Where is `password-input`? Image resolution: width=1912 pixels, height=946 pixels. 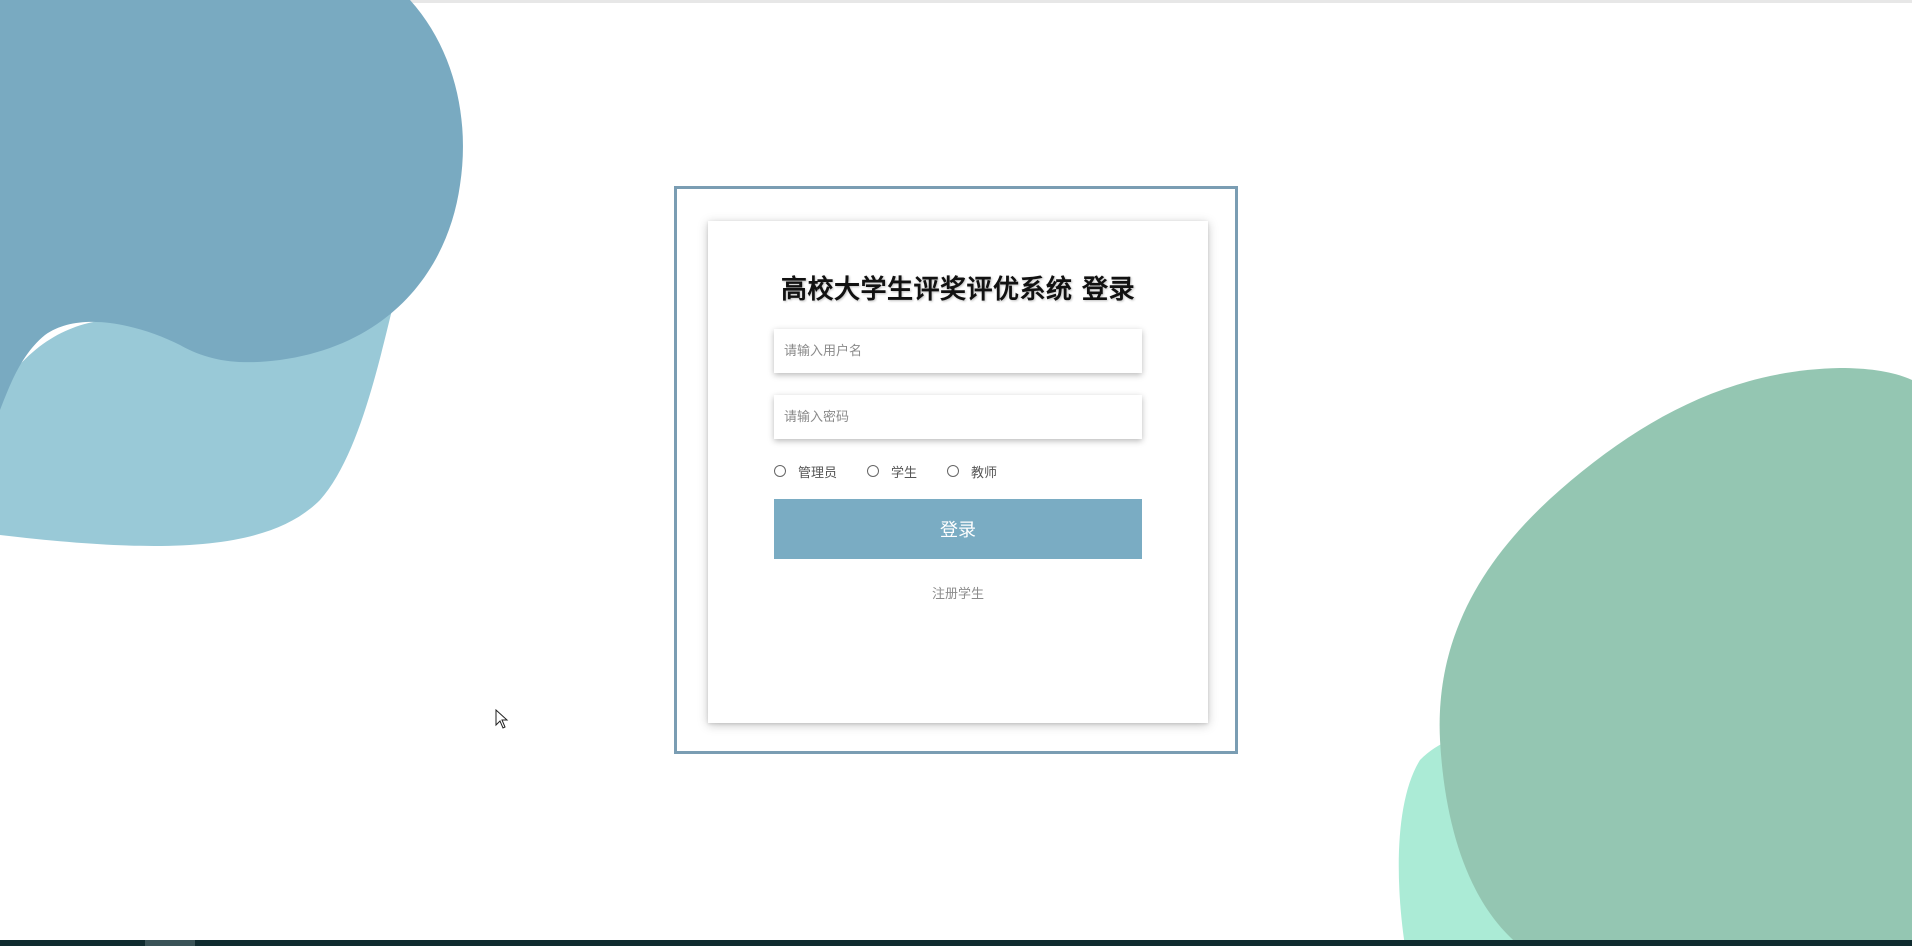 password-input is located at coordinates (958, 417).